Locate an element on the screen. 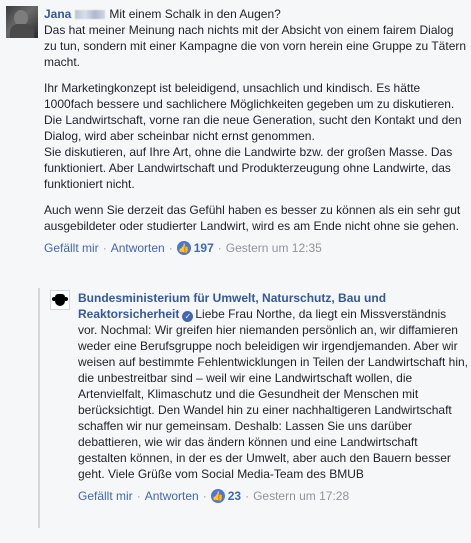  reply-thread-line is located at coordinates (39, 408).